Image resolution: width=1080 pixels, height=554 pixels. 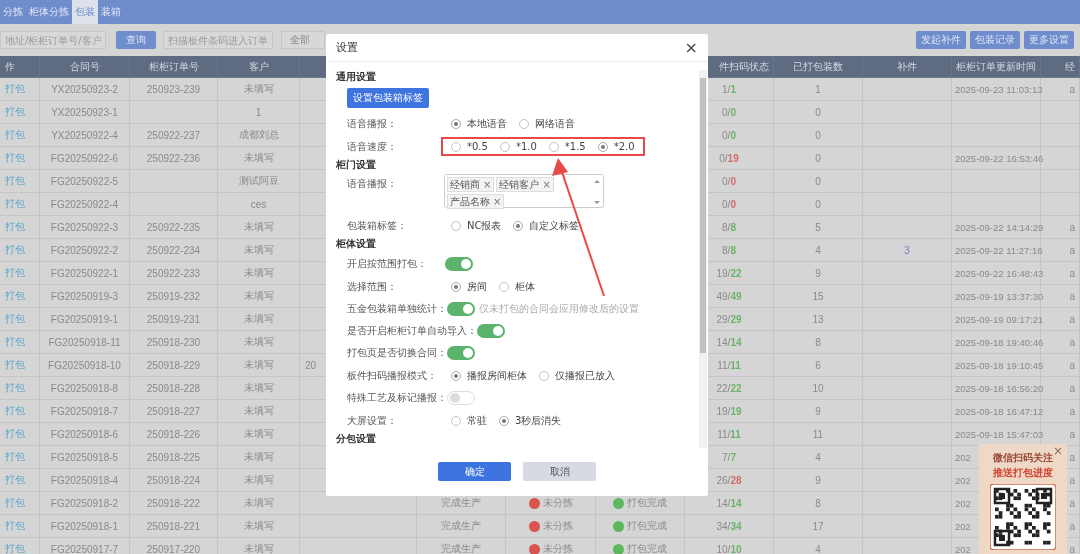 What do you see at coordinates (174, 319) in the screenshot?
I see `table-cell: 250919-231` at bounding box center [174, 319].